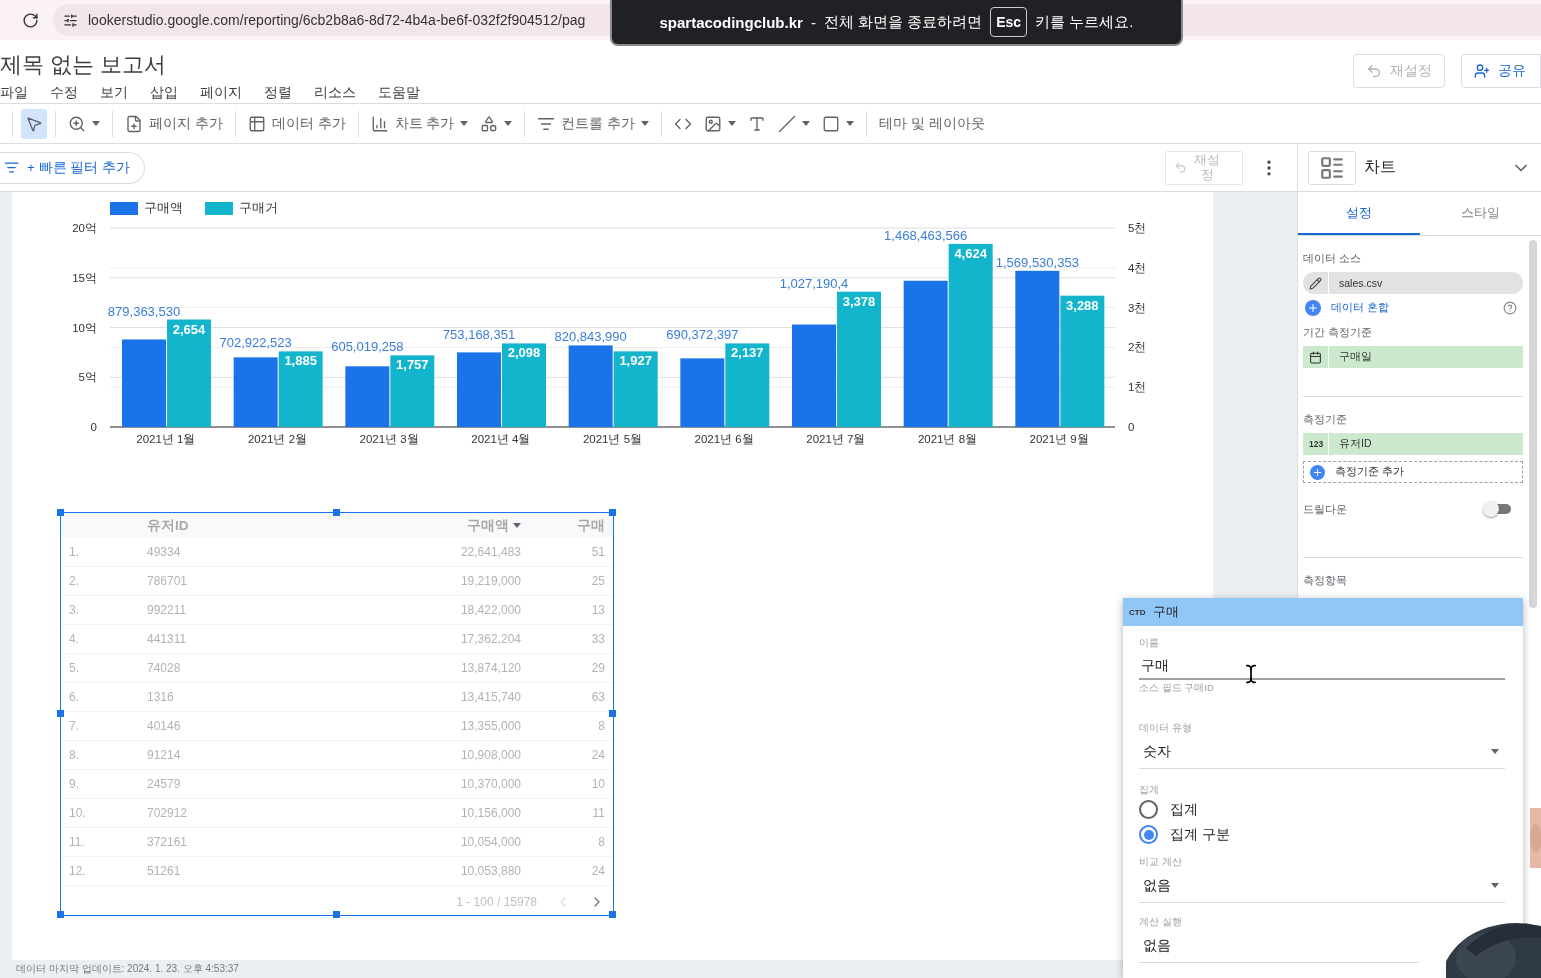 The width and height of the screenshot is (1541, 978). Describe the element at coordinates (479, 335) in the screenshot. I see `data-label: 753,168,351` at that location.